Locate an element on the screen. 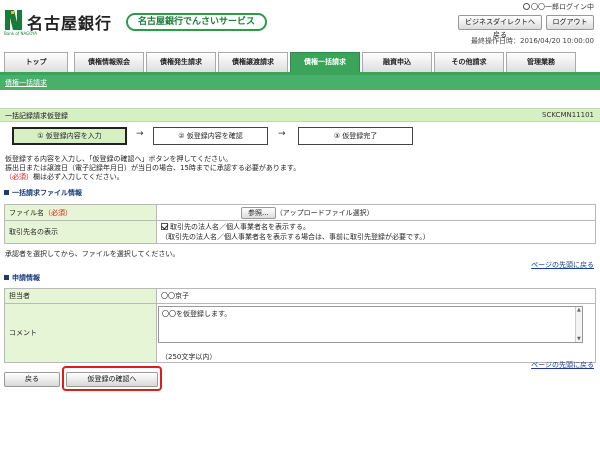  comment-scrollbar: ▲ ▼ is located at coordinates (578, 324).